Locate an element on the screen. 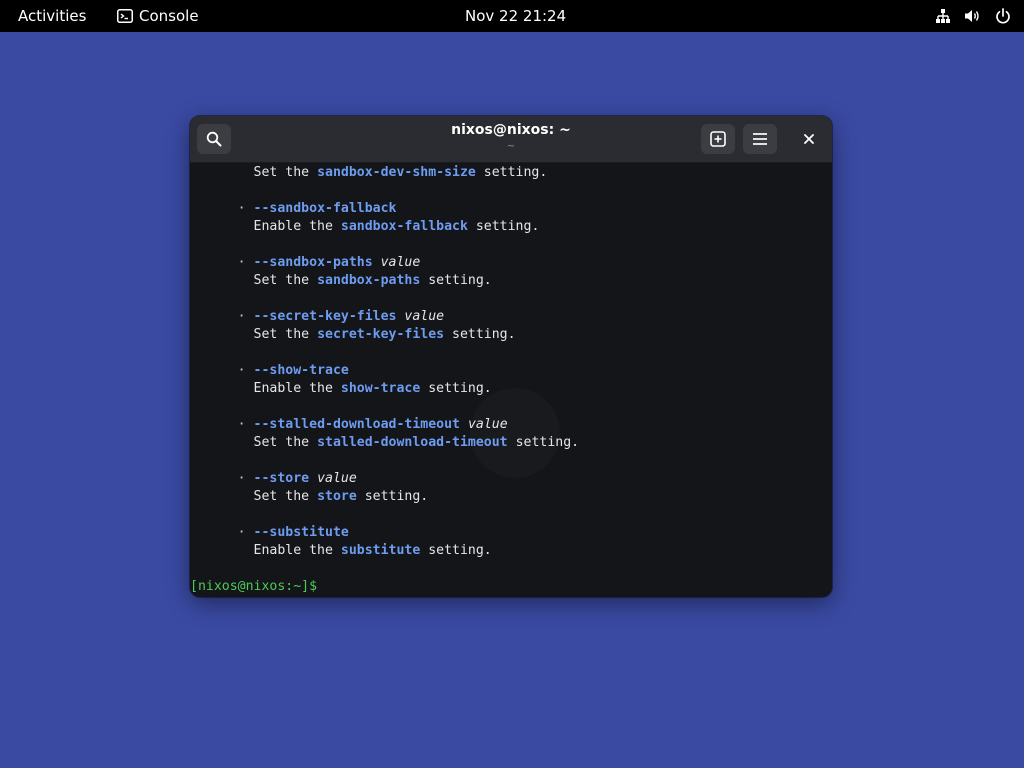 The image size is (1024, 768). top-bar: Activities Console Nov 22 21:24 is located at coordinates (512, 16).